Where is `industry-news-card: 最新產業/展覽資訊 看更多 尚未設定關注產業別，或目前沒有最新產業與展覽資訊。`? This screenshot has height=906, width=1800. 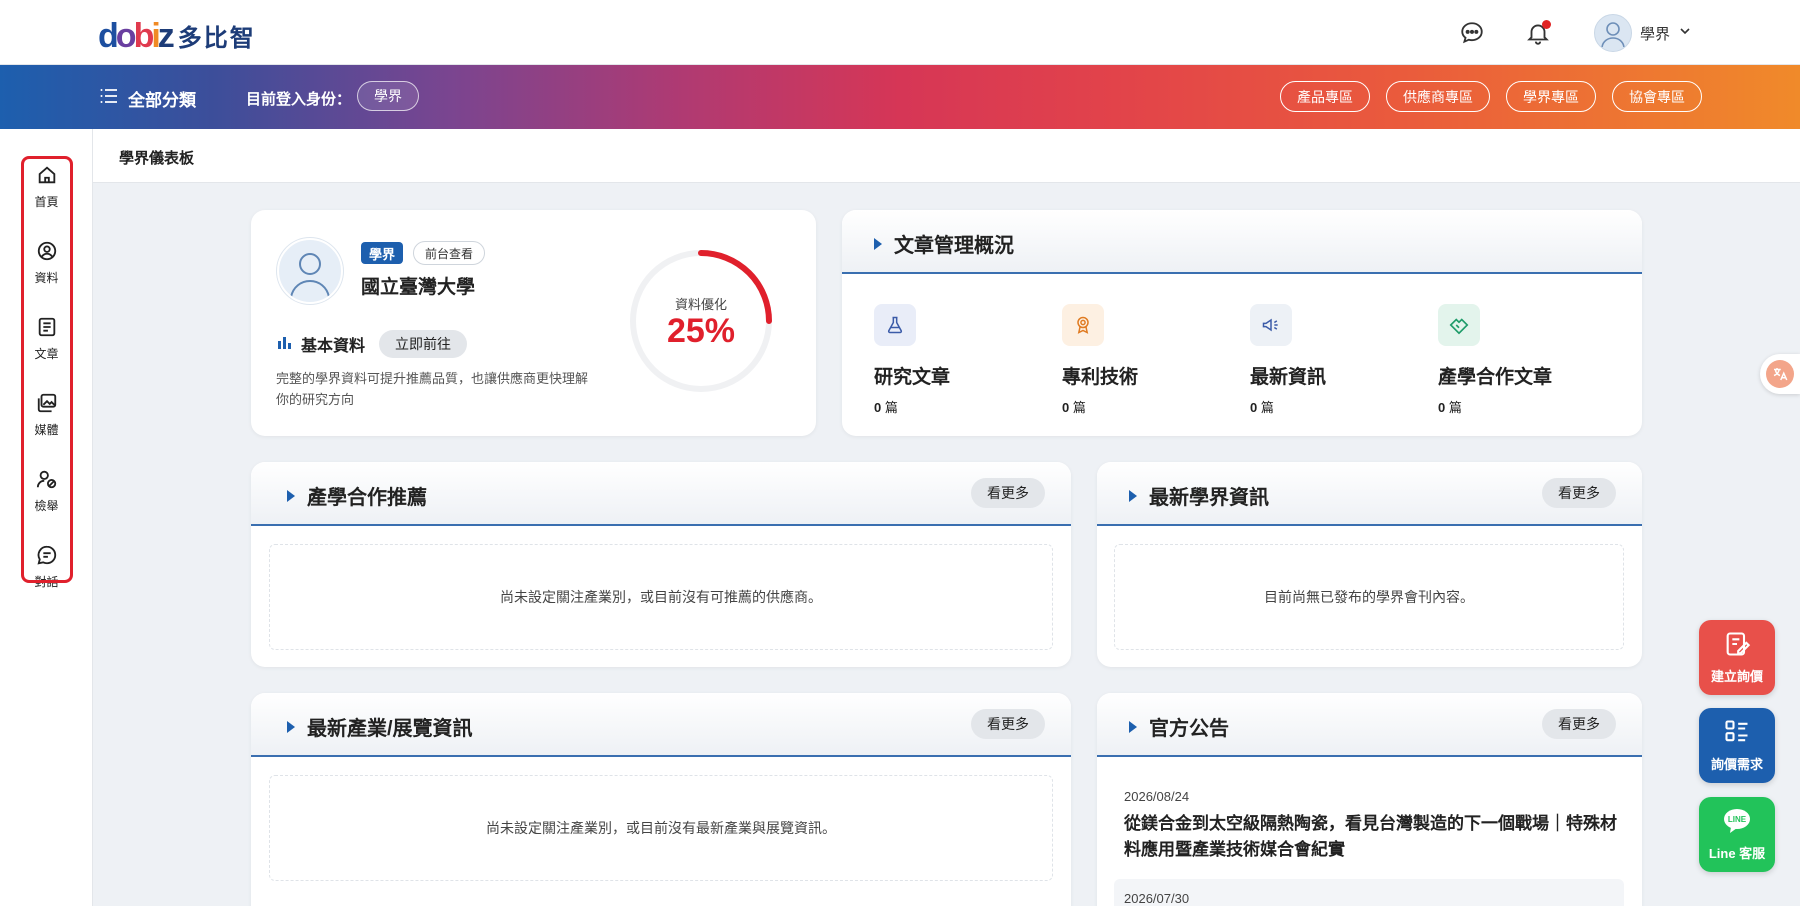
industry-news-card: 最新產業/展覽資訊 看更多 尚未設定關注產業別，或目前沒有最新產業與展覽資訊。 is located at coordinates (661, 799).